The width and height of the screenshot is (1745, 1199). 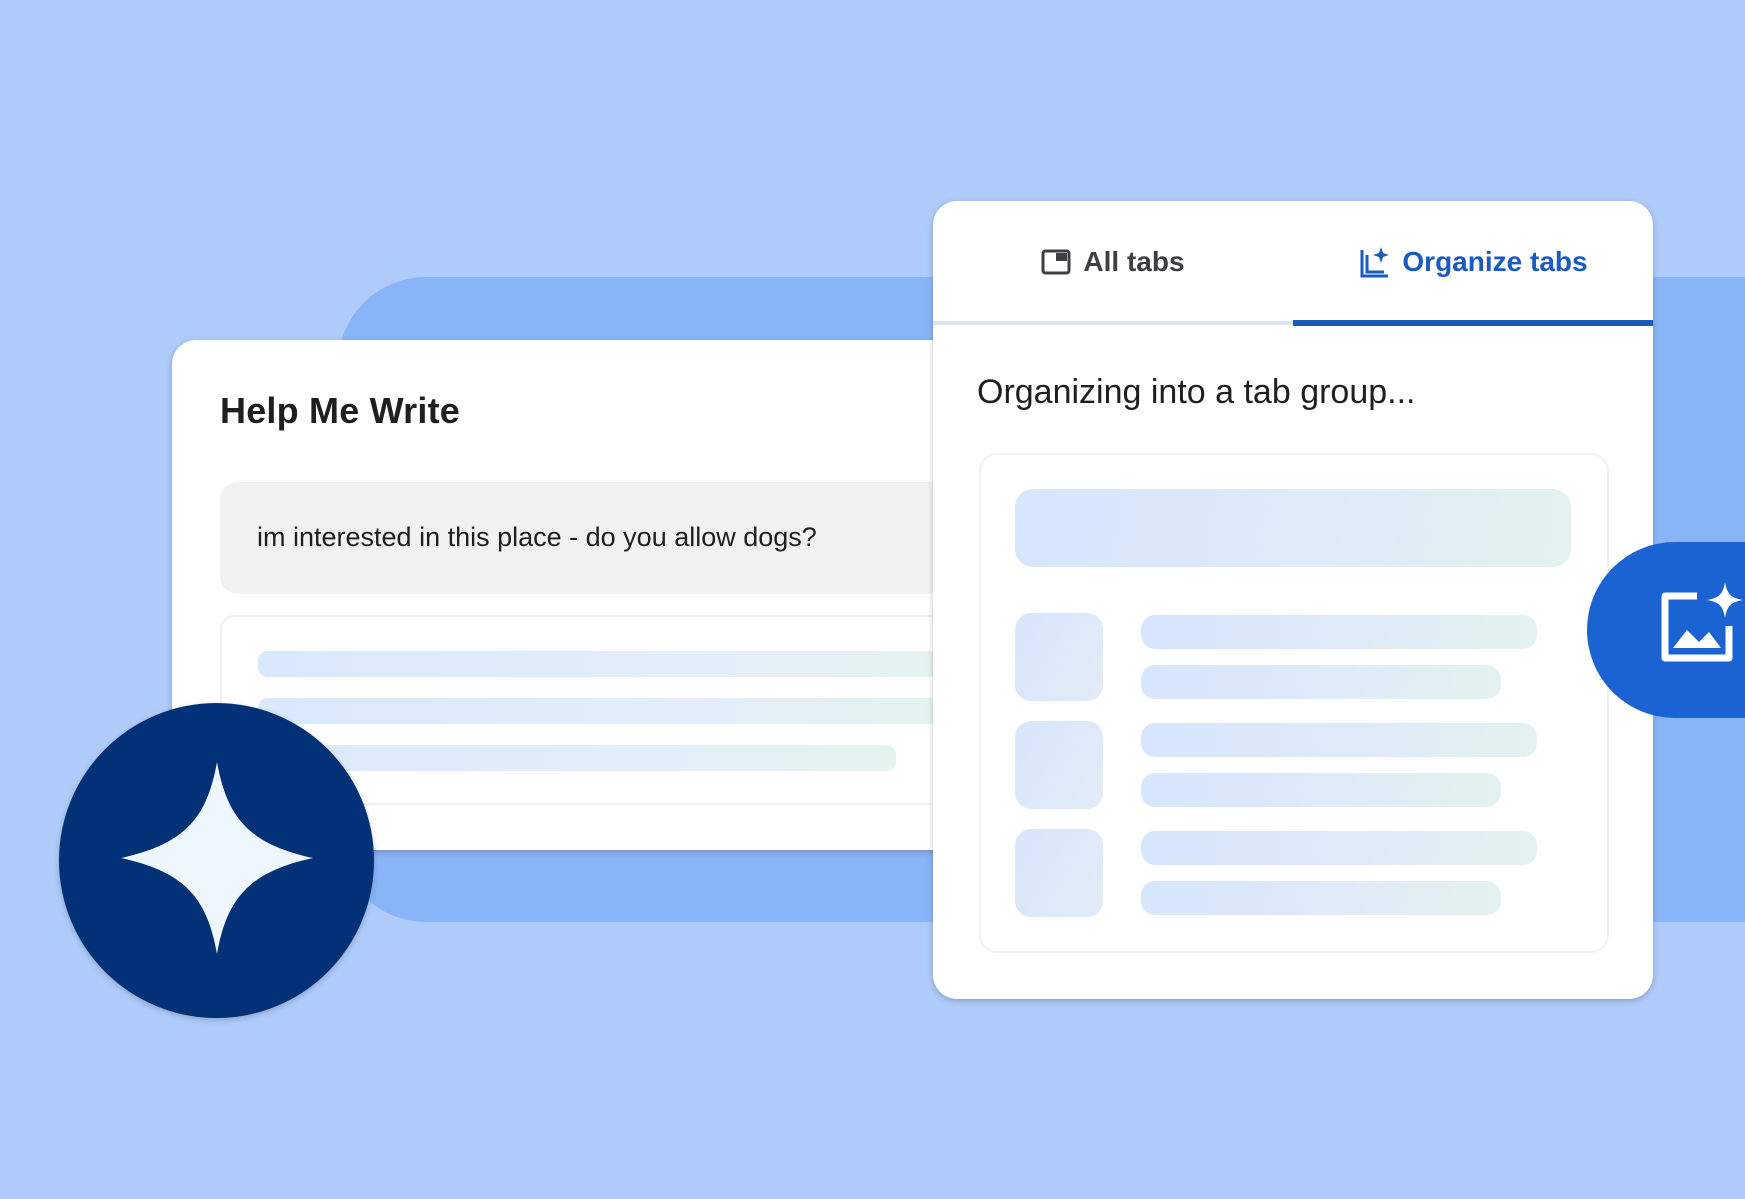 What do you see at coordinates (1701, 626) in the screenshot?
I see `image-sparkle-icon` at bounding box center [1701, 626].